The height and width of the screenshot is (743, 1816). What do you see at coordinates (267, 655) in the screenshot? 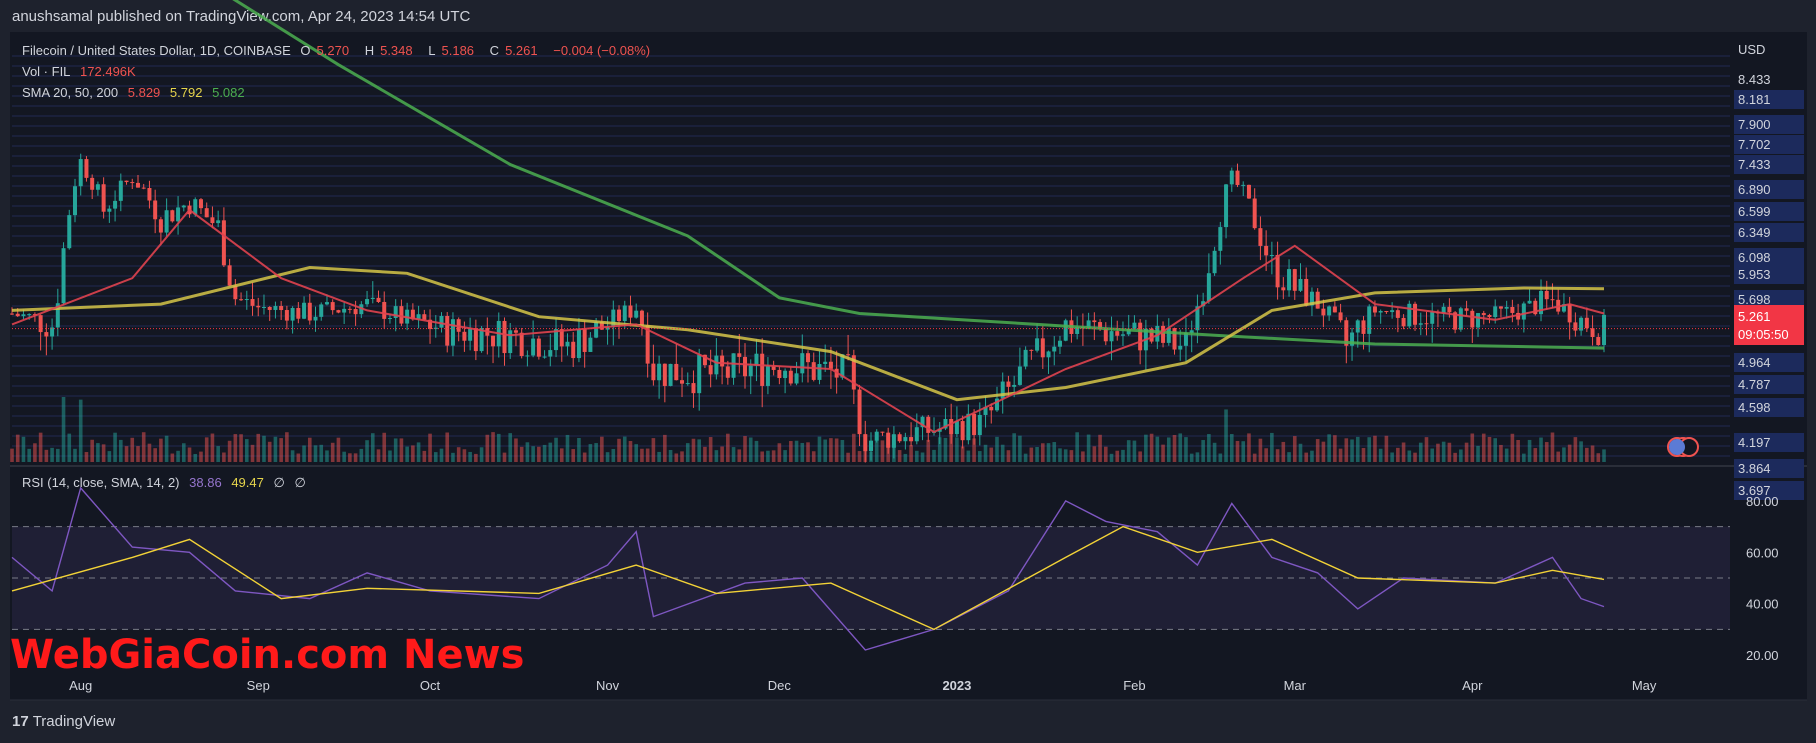
I see `watermark: WebGiaCoin.com News` at bounding box center [267, 655].